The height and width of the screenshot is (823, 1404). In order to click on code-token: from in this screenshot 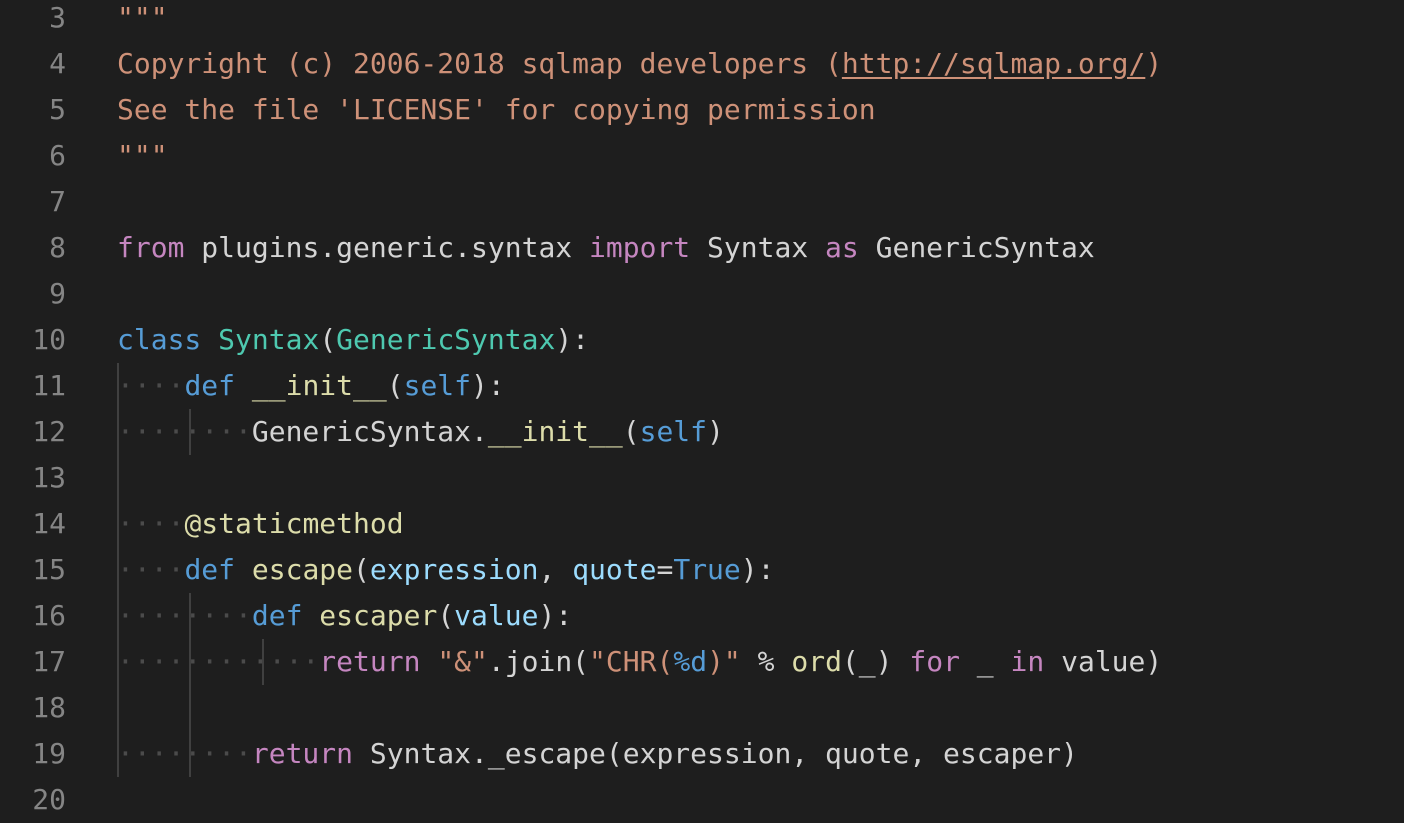, I will do `click(151, 247)`.